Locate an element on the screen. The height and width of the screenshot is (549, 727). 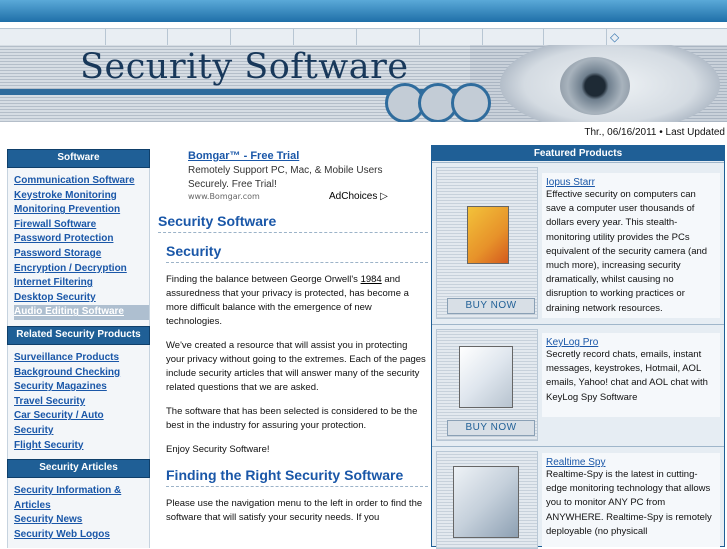
sidebar-heading-software: Software is located at coordinates (78, 158).